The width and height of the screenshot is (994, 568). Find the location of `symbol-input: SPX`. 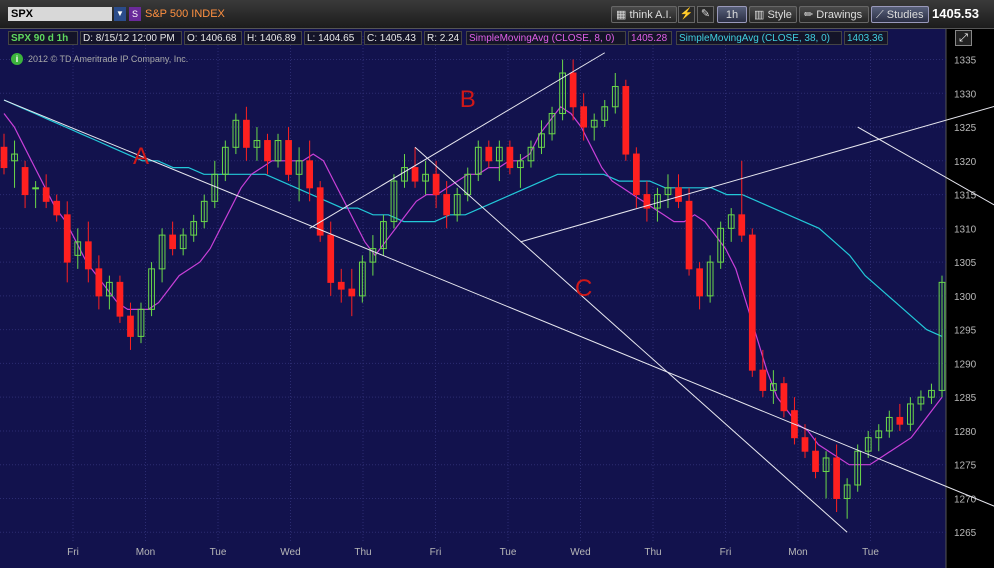

symbol-input: SPX is located at coordinates (60, 14).